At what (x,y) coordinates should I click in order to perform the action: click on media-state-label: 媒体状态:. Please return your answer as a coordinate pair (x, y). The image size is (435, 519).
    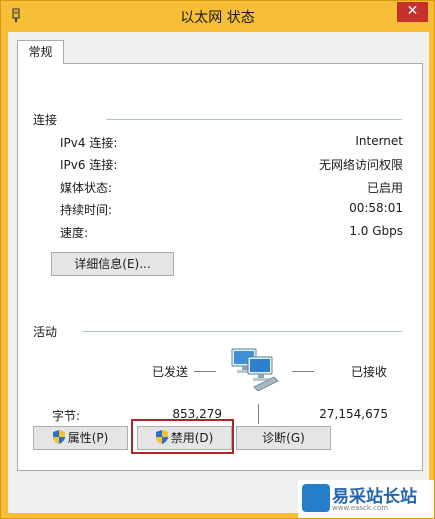
    Looking at the image, I should click on (86, 188).